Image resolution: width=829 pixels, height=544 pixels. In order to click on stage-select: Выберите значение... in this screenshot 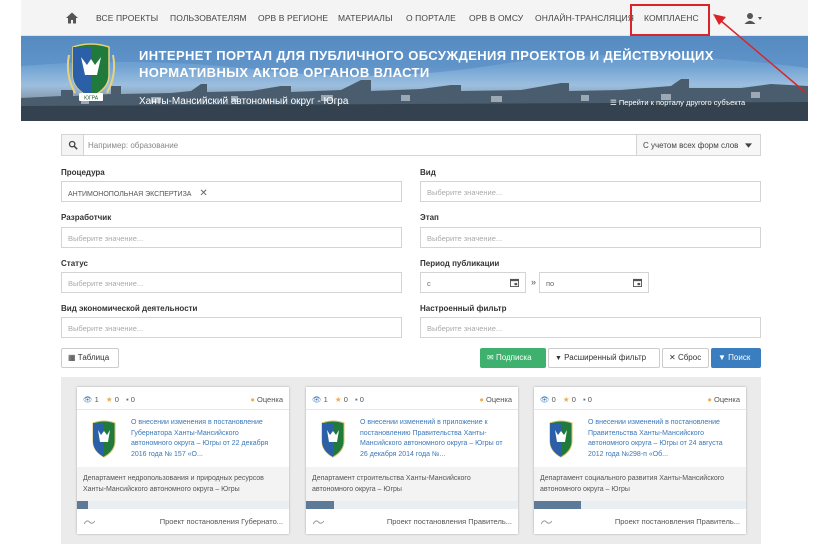, I will do `click(590, 237)`.